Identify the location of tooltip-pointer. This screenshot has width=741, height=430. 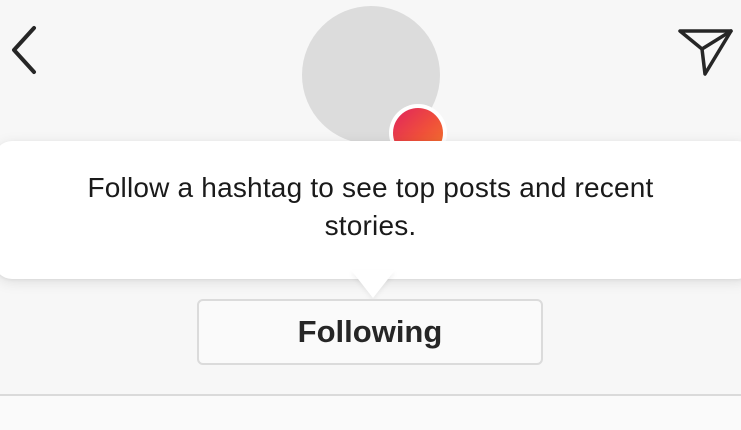
(373, 284).